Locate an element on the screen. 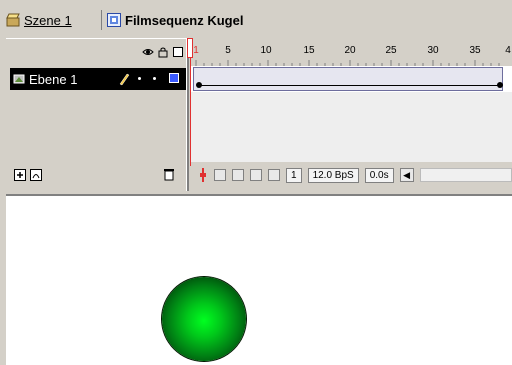  tween-arrow-line is located at coordinates (348, 85).